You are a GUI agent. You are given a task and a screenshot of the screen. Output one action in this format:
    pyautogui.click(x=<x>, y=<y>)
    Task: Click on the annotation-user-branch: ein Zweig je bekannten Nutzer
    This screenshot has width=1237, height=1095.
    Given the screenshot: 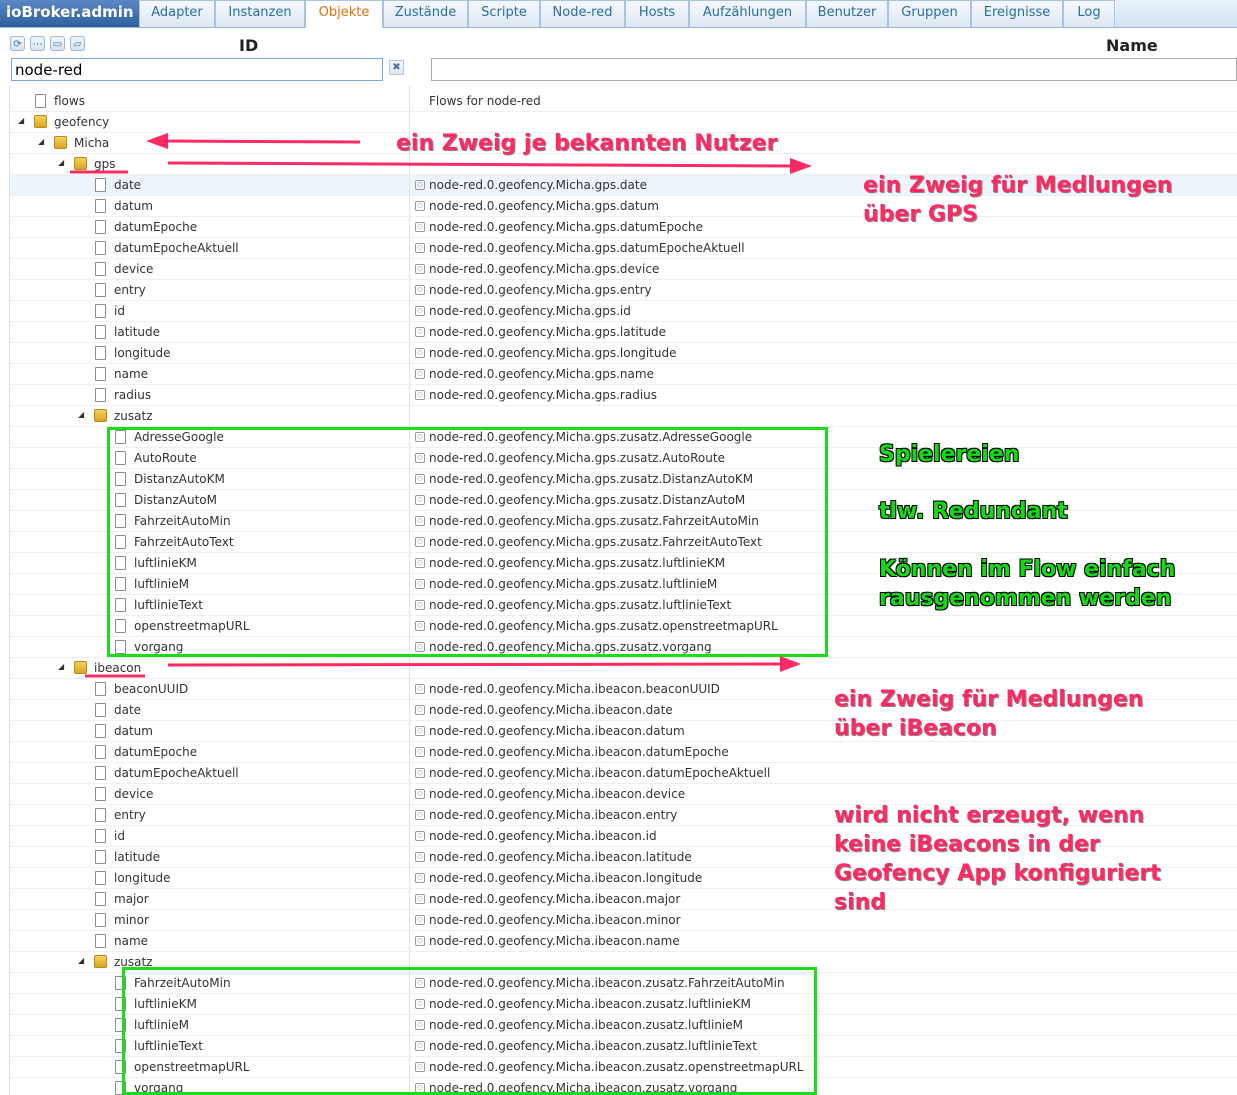 What is the action you would take?
    pyautogui.click(x=587, y=143)
    